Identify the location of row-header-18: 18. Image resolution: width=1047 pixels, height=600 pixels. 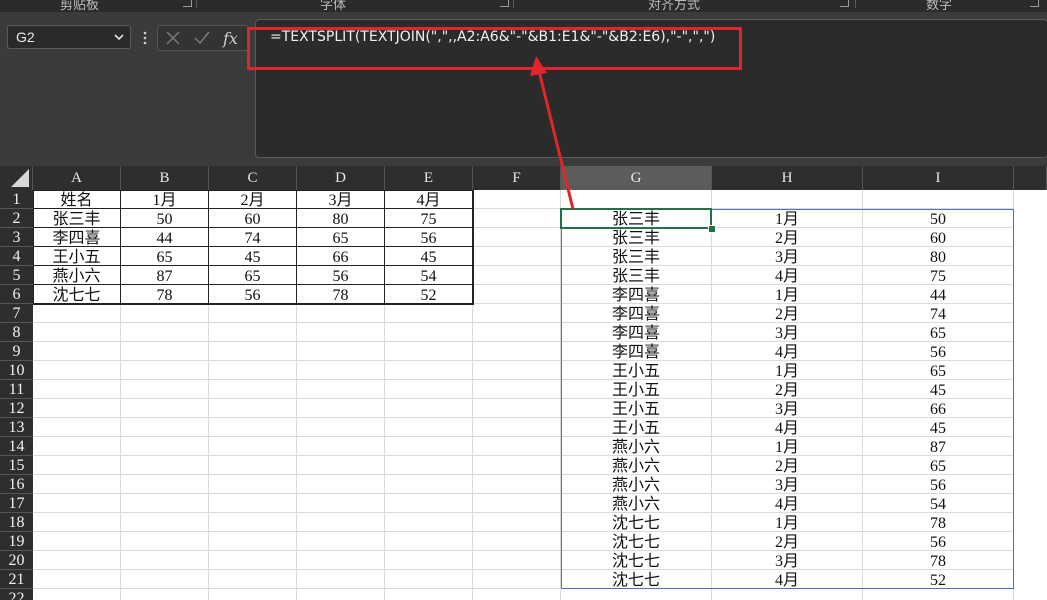
(16, 522).